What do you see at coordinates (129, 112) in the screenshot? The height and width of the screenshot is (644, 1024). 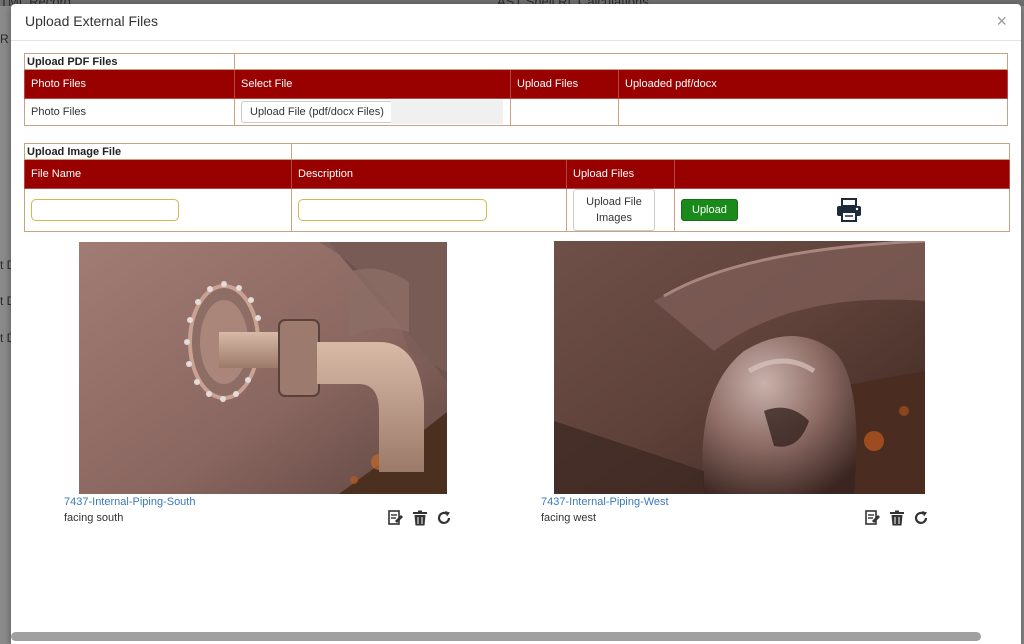 I see `pdf-row-label: Photo Files` at bounding box center [129, 112].